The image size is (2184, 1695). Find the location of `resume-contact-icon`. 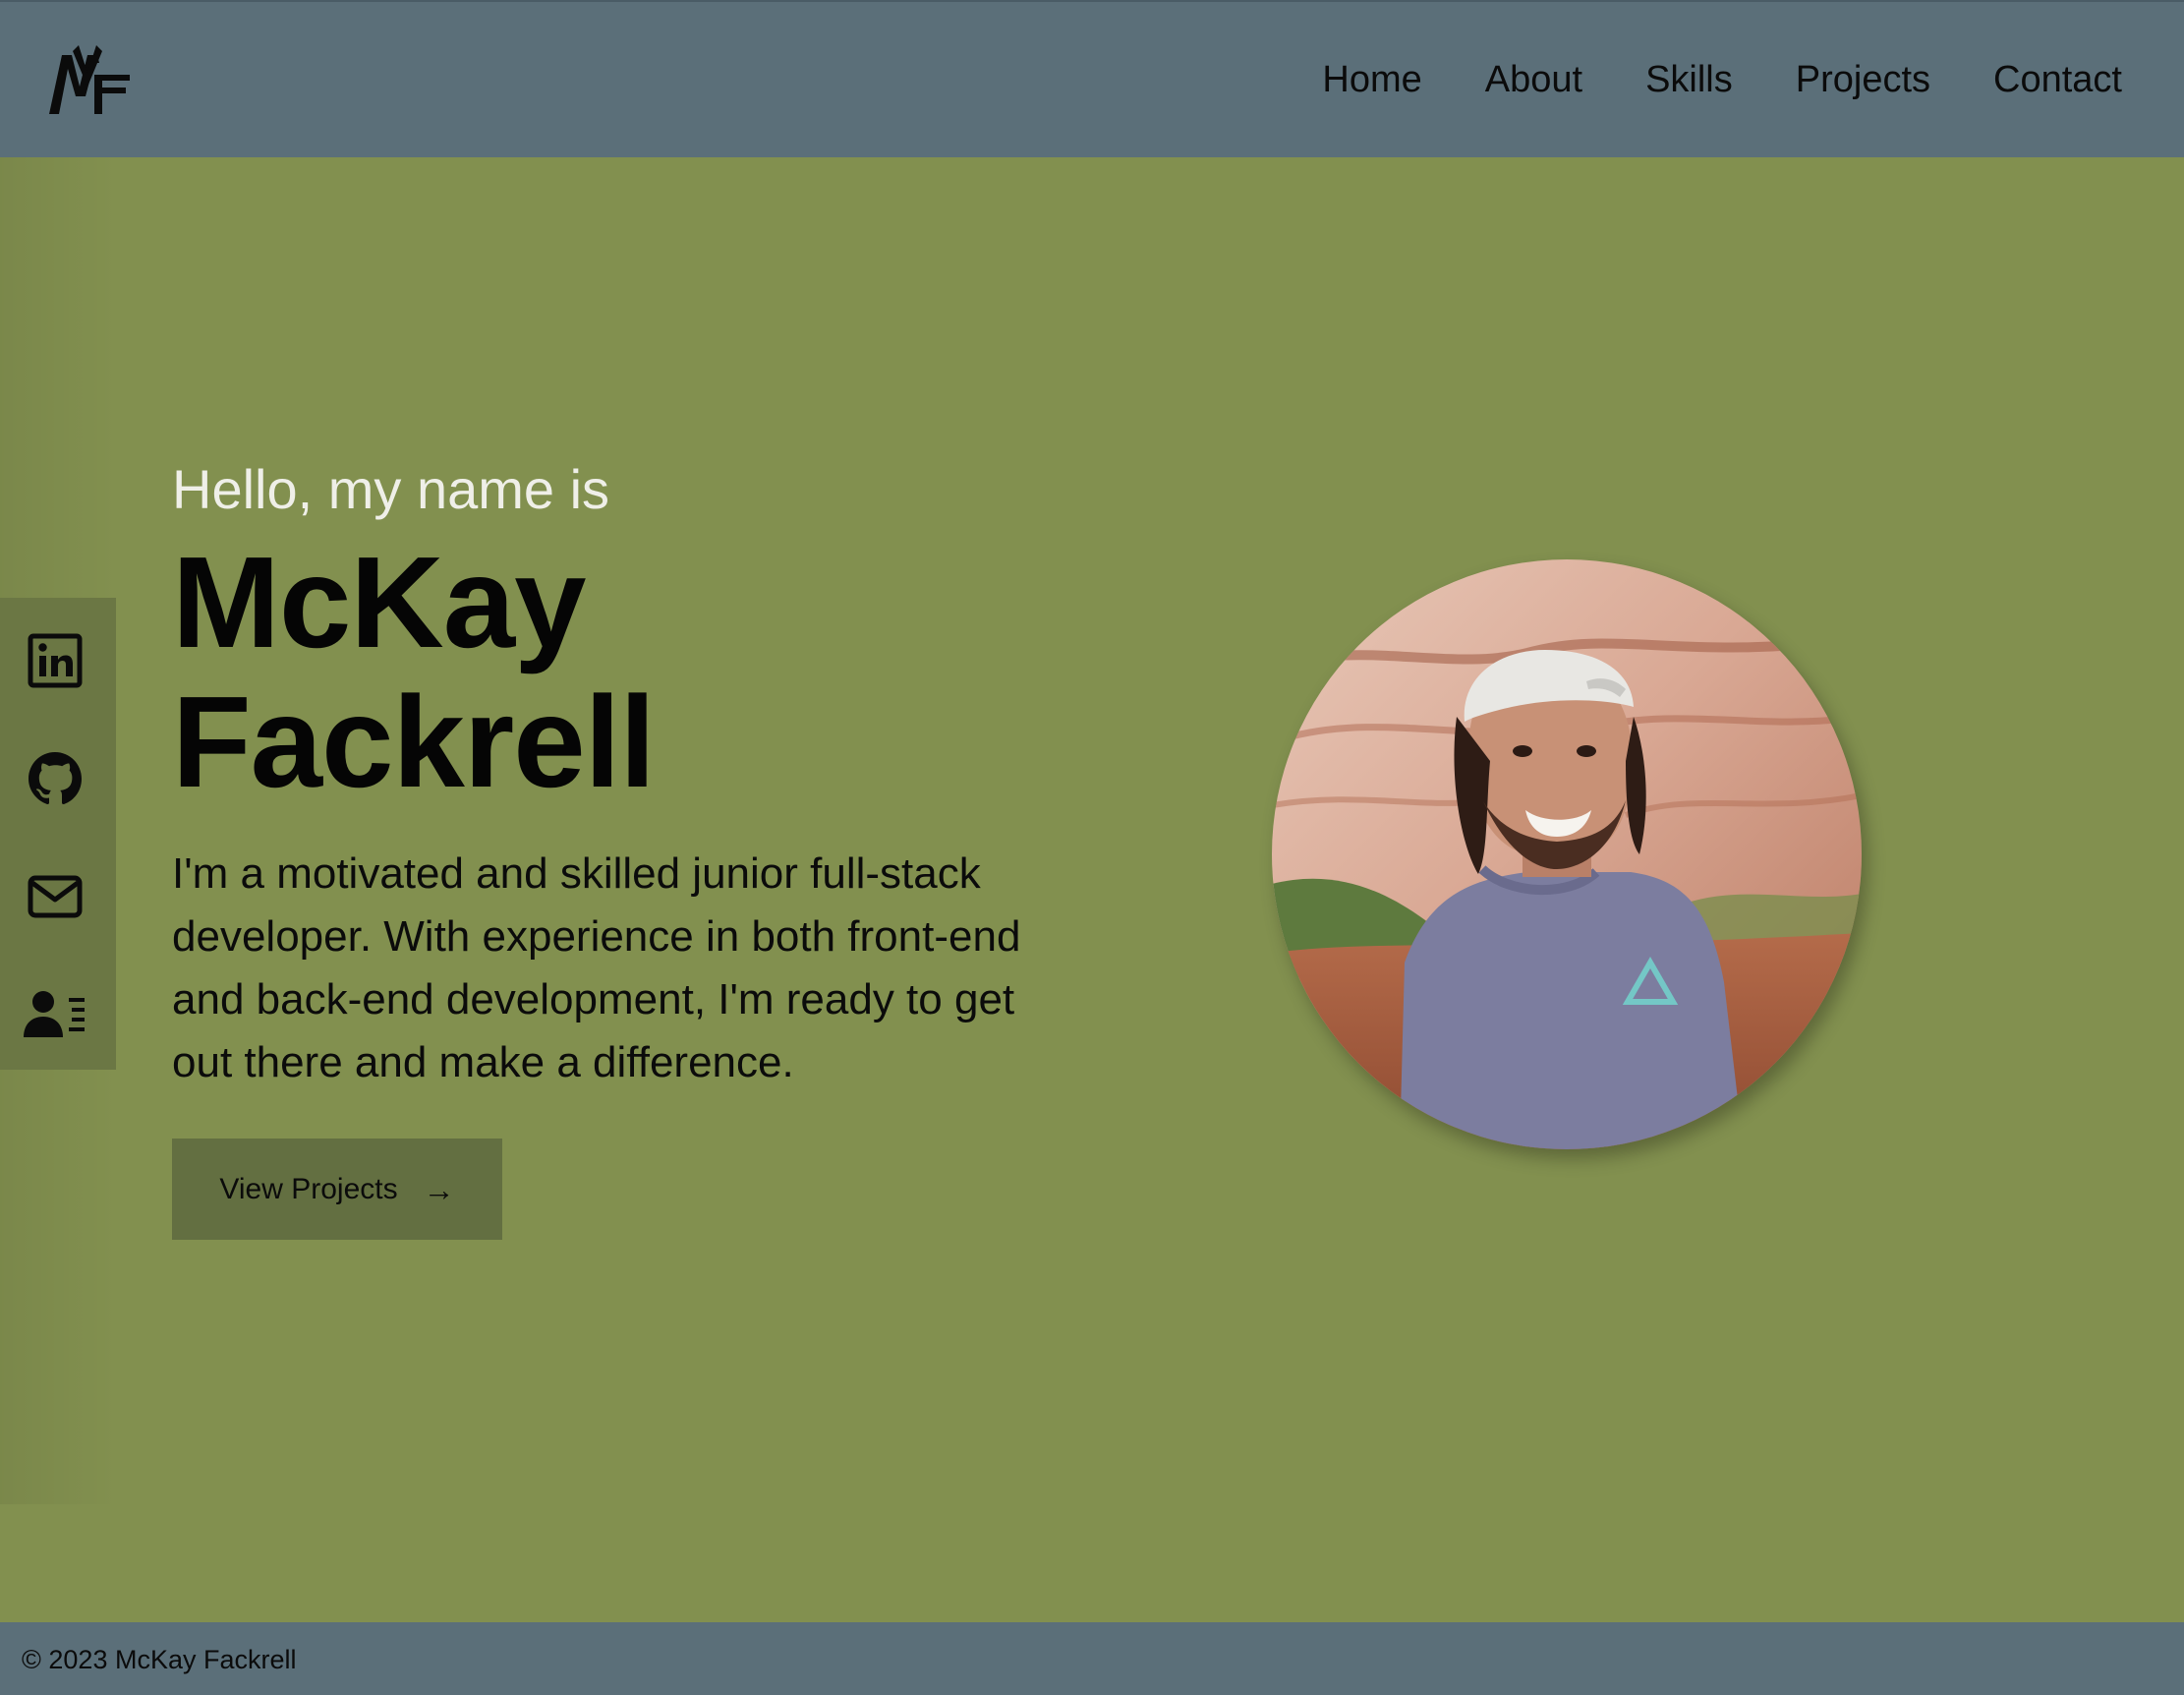

resume-contact-icon is located at coordinates (55, 1015).